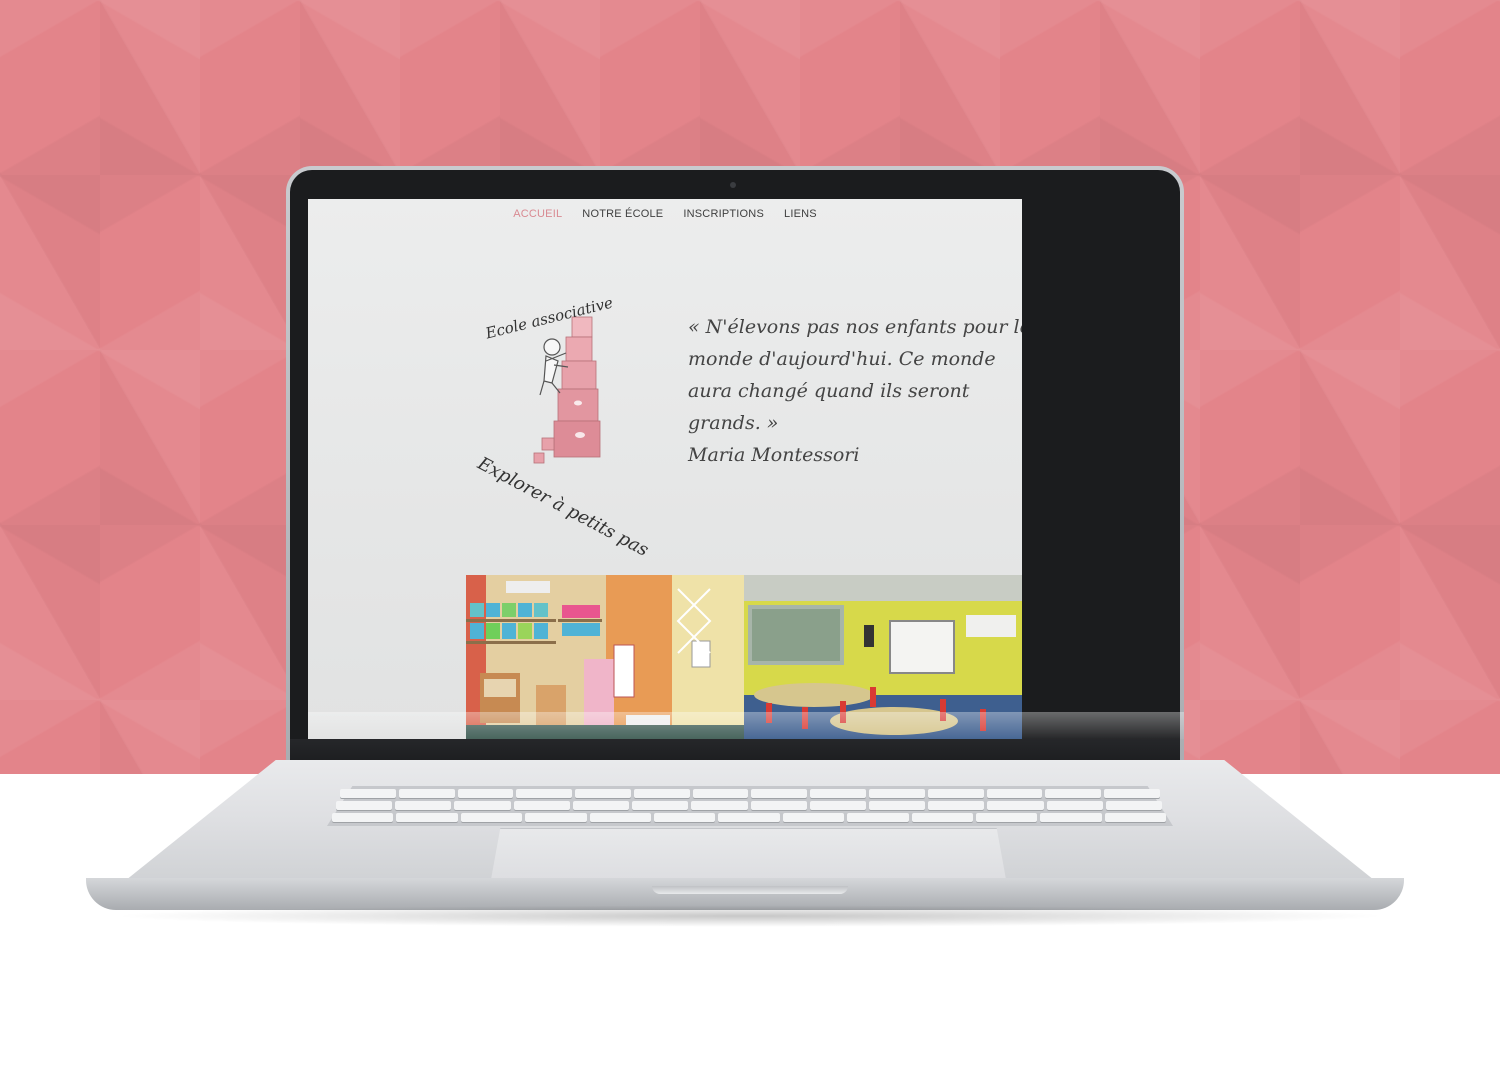 The height and width of the screenshot is (1075, 1500). Describe the element at coordinates (622, 214) in the screenshot. I see `nav-item-notre-ecole: NOTRE ÉCOLE` at that location.